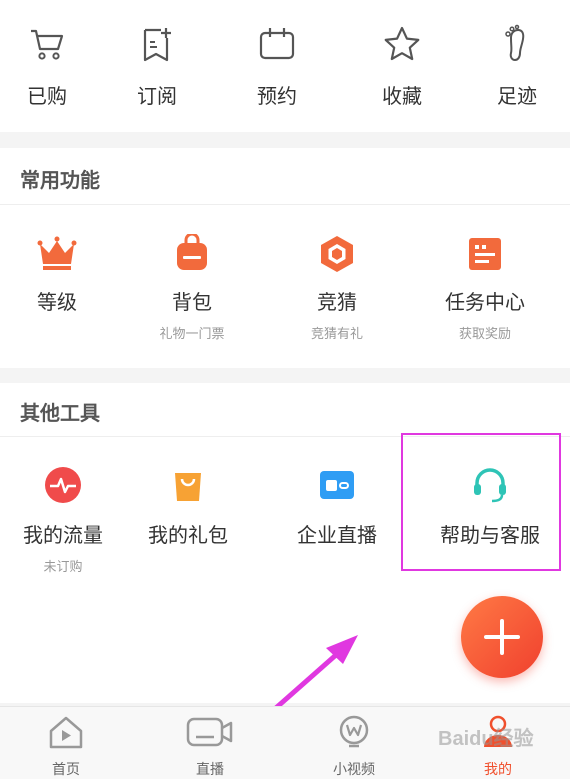 This screenshot has width=570, height=779. What do you see at coordinates (60, 180) in the screenshot?
I see `common-functions-title: 常用功能` at bounding box center [60, 180].